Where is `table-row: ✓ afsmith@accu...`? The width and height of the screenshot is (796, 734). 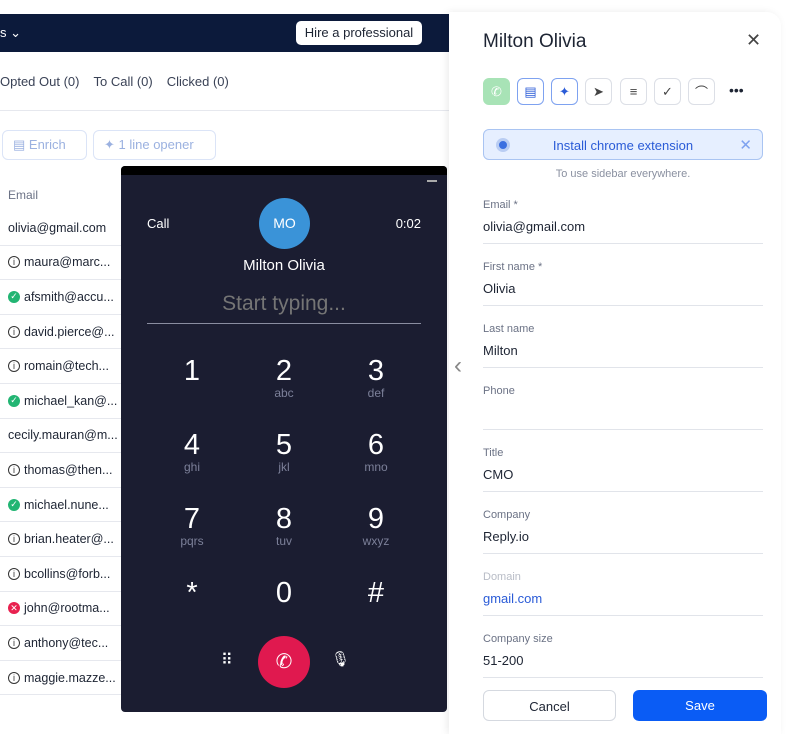
table-row: ✓ afsmith@accu... is located at coordinates (61, 297).